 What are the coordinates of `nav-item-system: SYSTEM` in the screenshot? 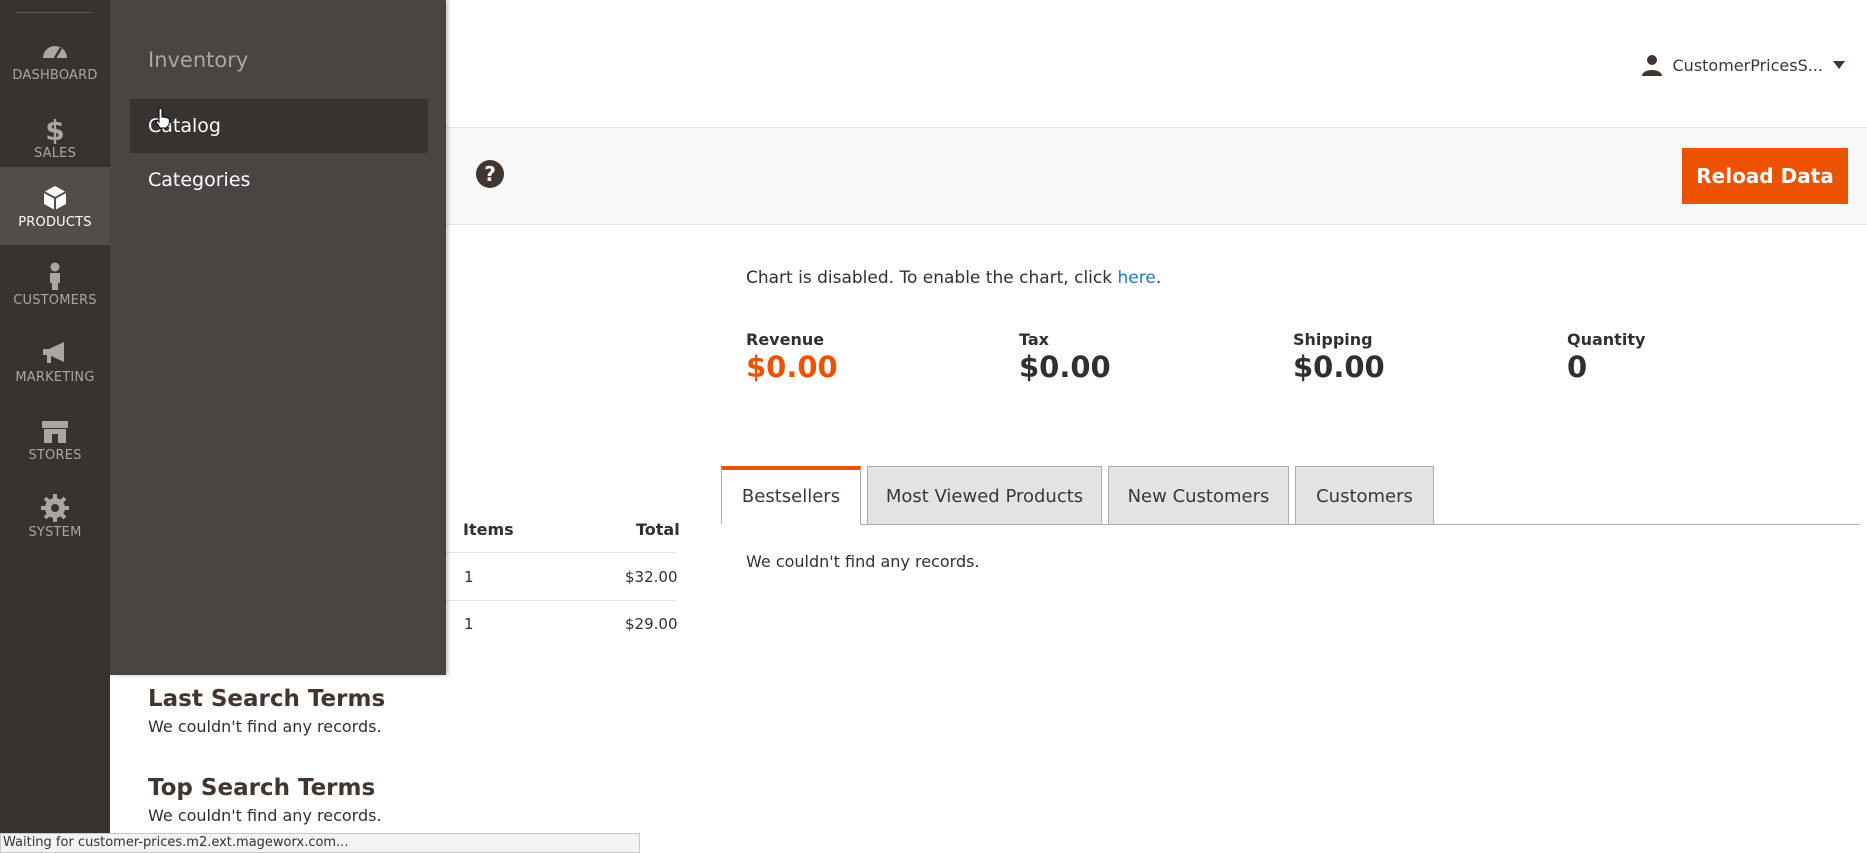 It's located at (55, 516).